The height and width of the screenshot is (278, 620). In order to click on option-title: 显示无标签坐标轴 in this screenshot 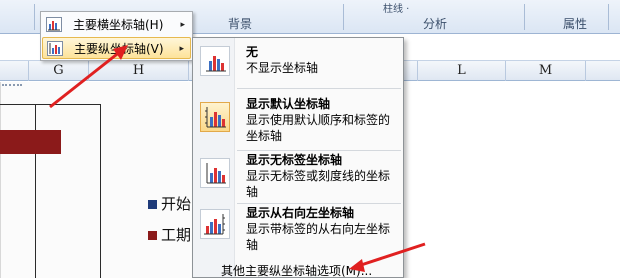, I will do `click(294, 160)`.